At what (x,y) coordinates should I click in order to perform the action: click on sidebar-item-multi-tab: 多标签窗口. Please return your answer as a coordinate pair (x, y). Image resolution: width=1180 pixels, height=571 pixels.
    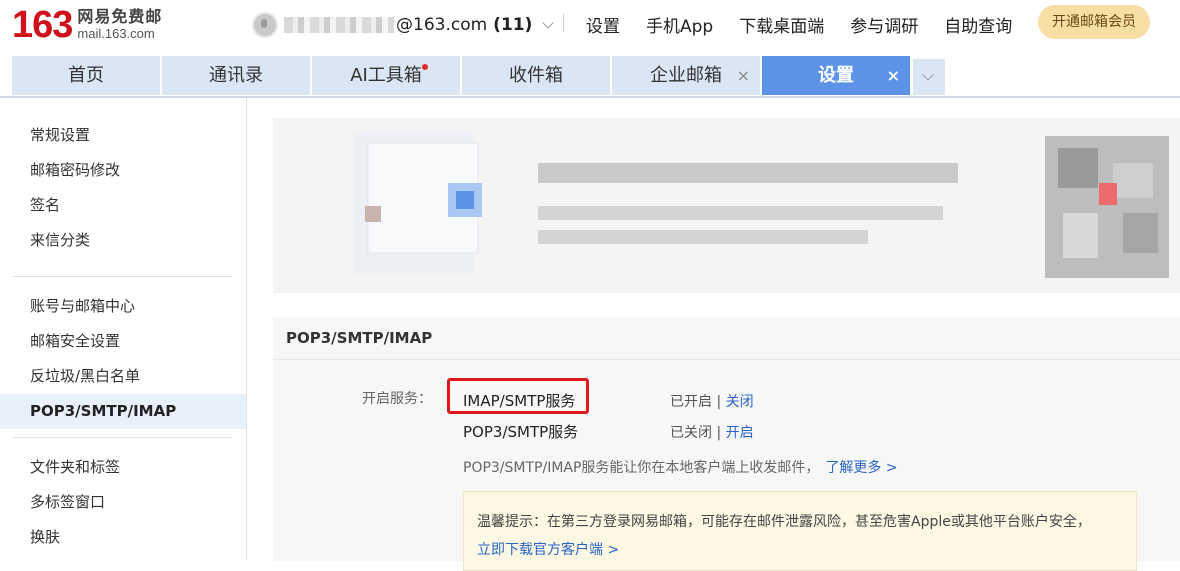
    Looking at the image, I should click on (123, 502).